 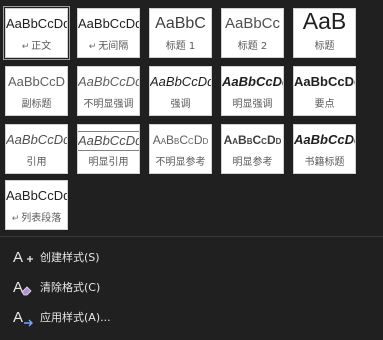 I want to click on style-name: 不明显强调, so click(x=108, y=104).